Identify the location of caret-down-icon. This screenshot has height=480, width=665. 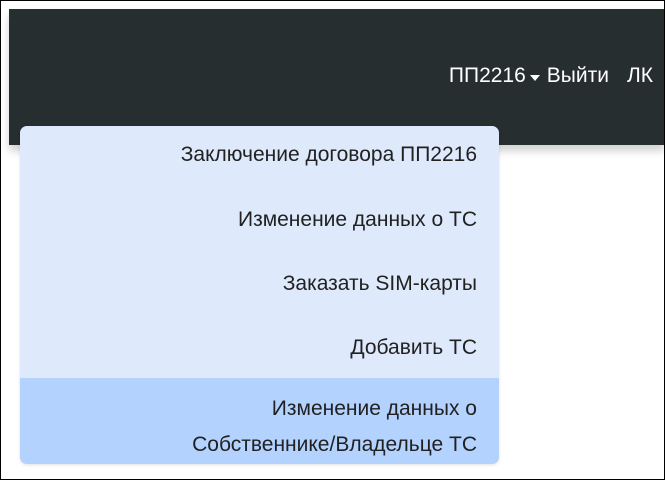
(534, 77).